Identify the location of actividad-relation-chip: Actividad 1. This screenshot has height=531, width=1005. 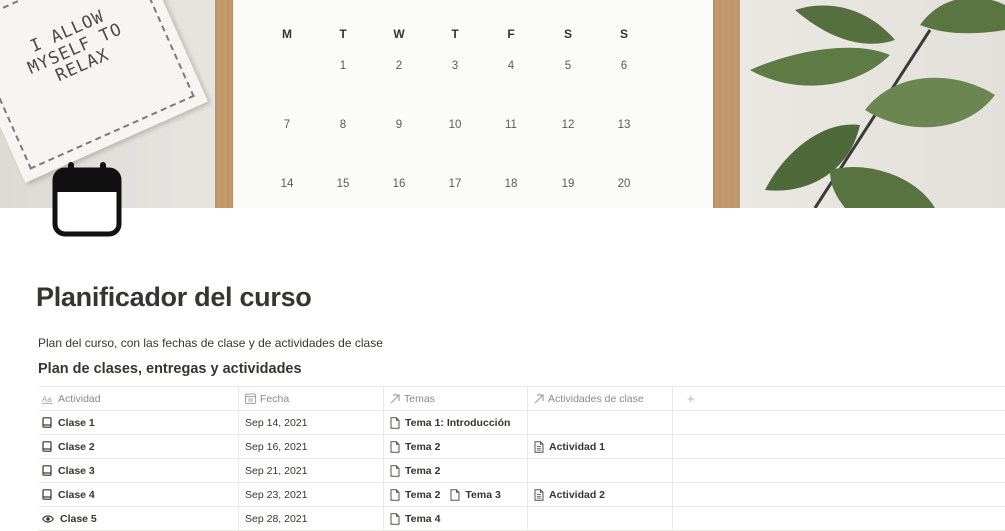
(569, 447).